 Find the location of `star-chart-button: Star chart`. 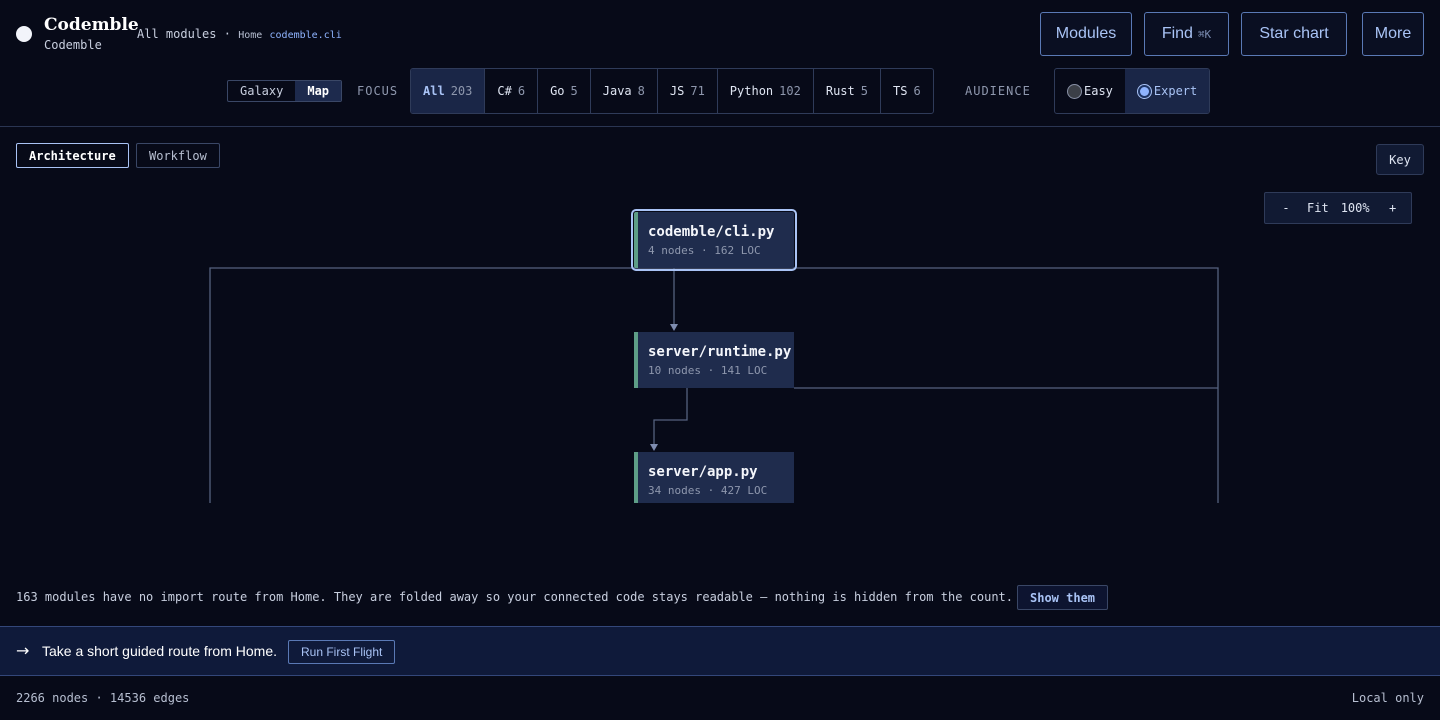

star-chart-button: Star chart is located at coordinates (1294, 34).